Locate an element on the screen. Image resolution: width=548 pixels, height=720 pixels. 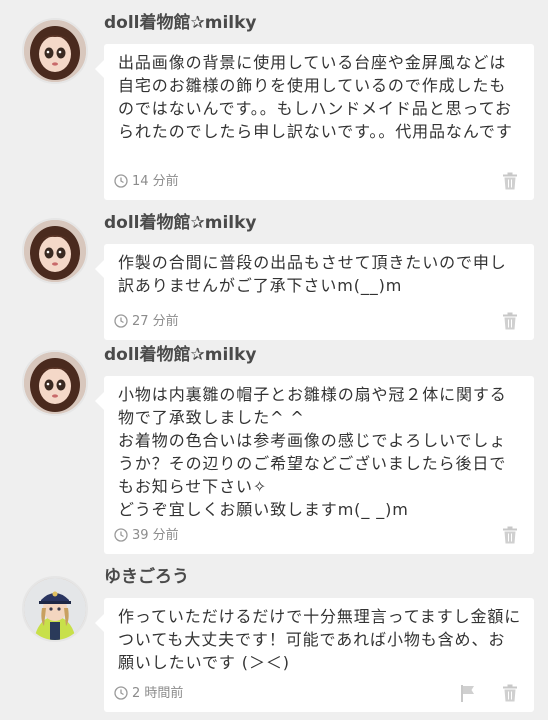
comment-author: ゆきごろう is located at coordinates (146, 577).